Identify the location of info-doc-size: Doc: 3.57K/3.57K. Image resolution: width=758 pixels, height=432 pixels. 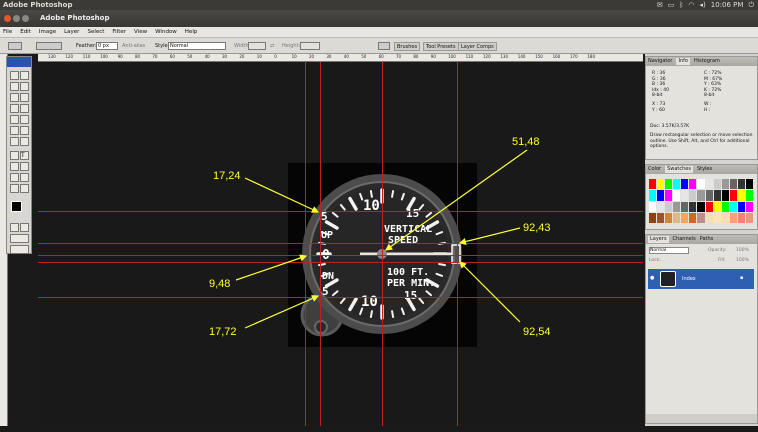
(670, 126).